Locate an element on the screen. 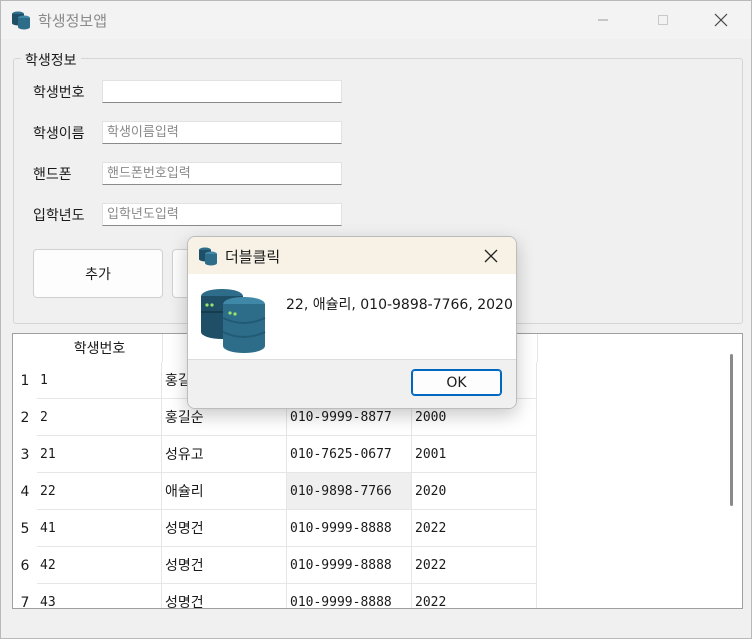  student-name-input is located at coordinates (222, 132).